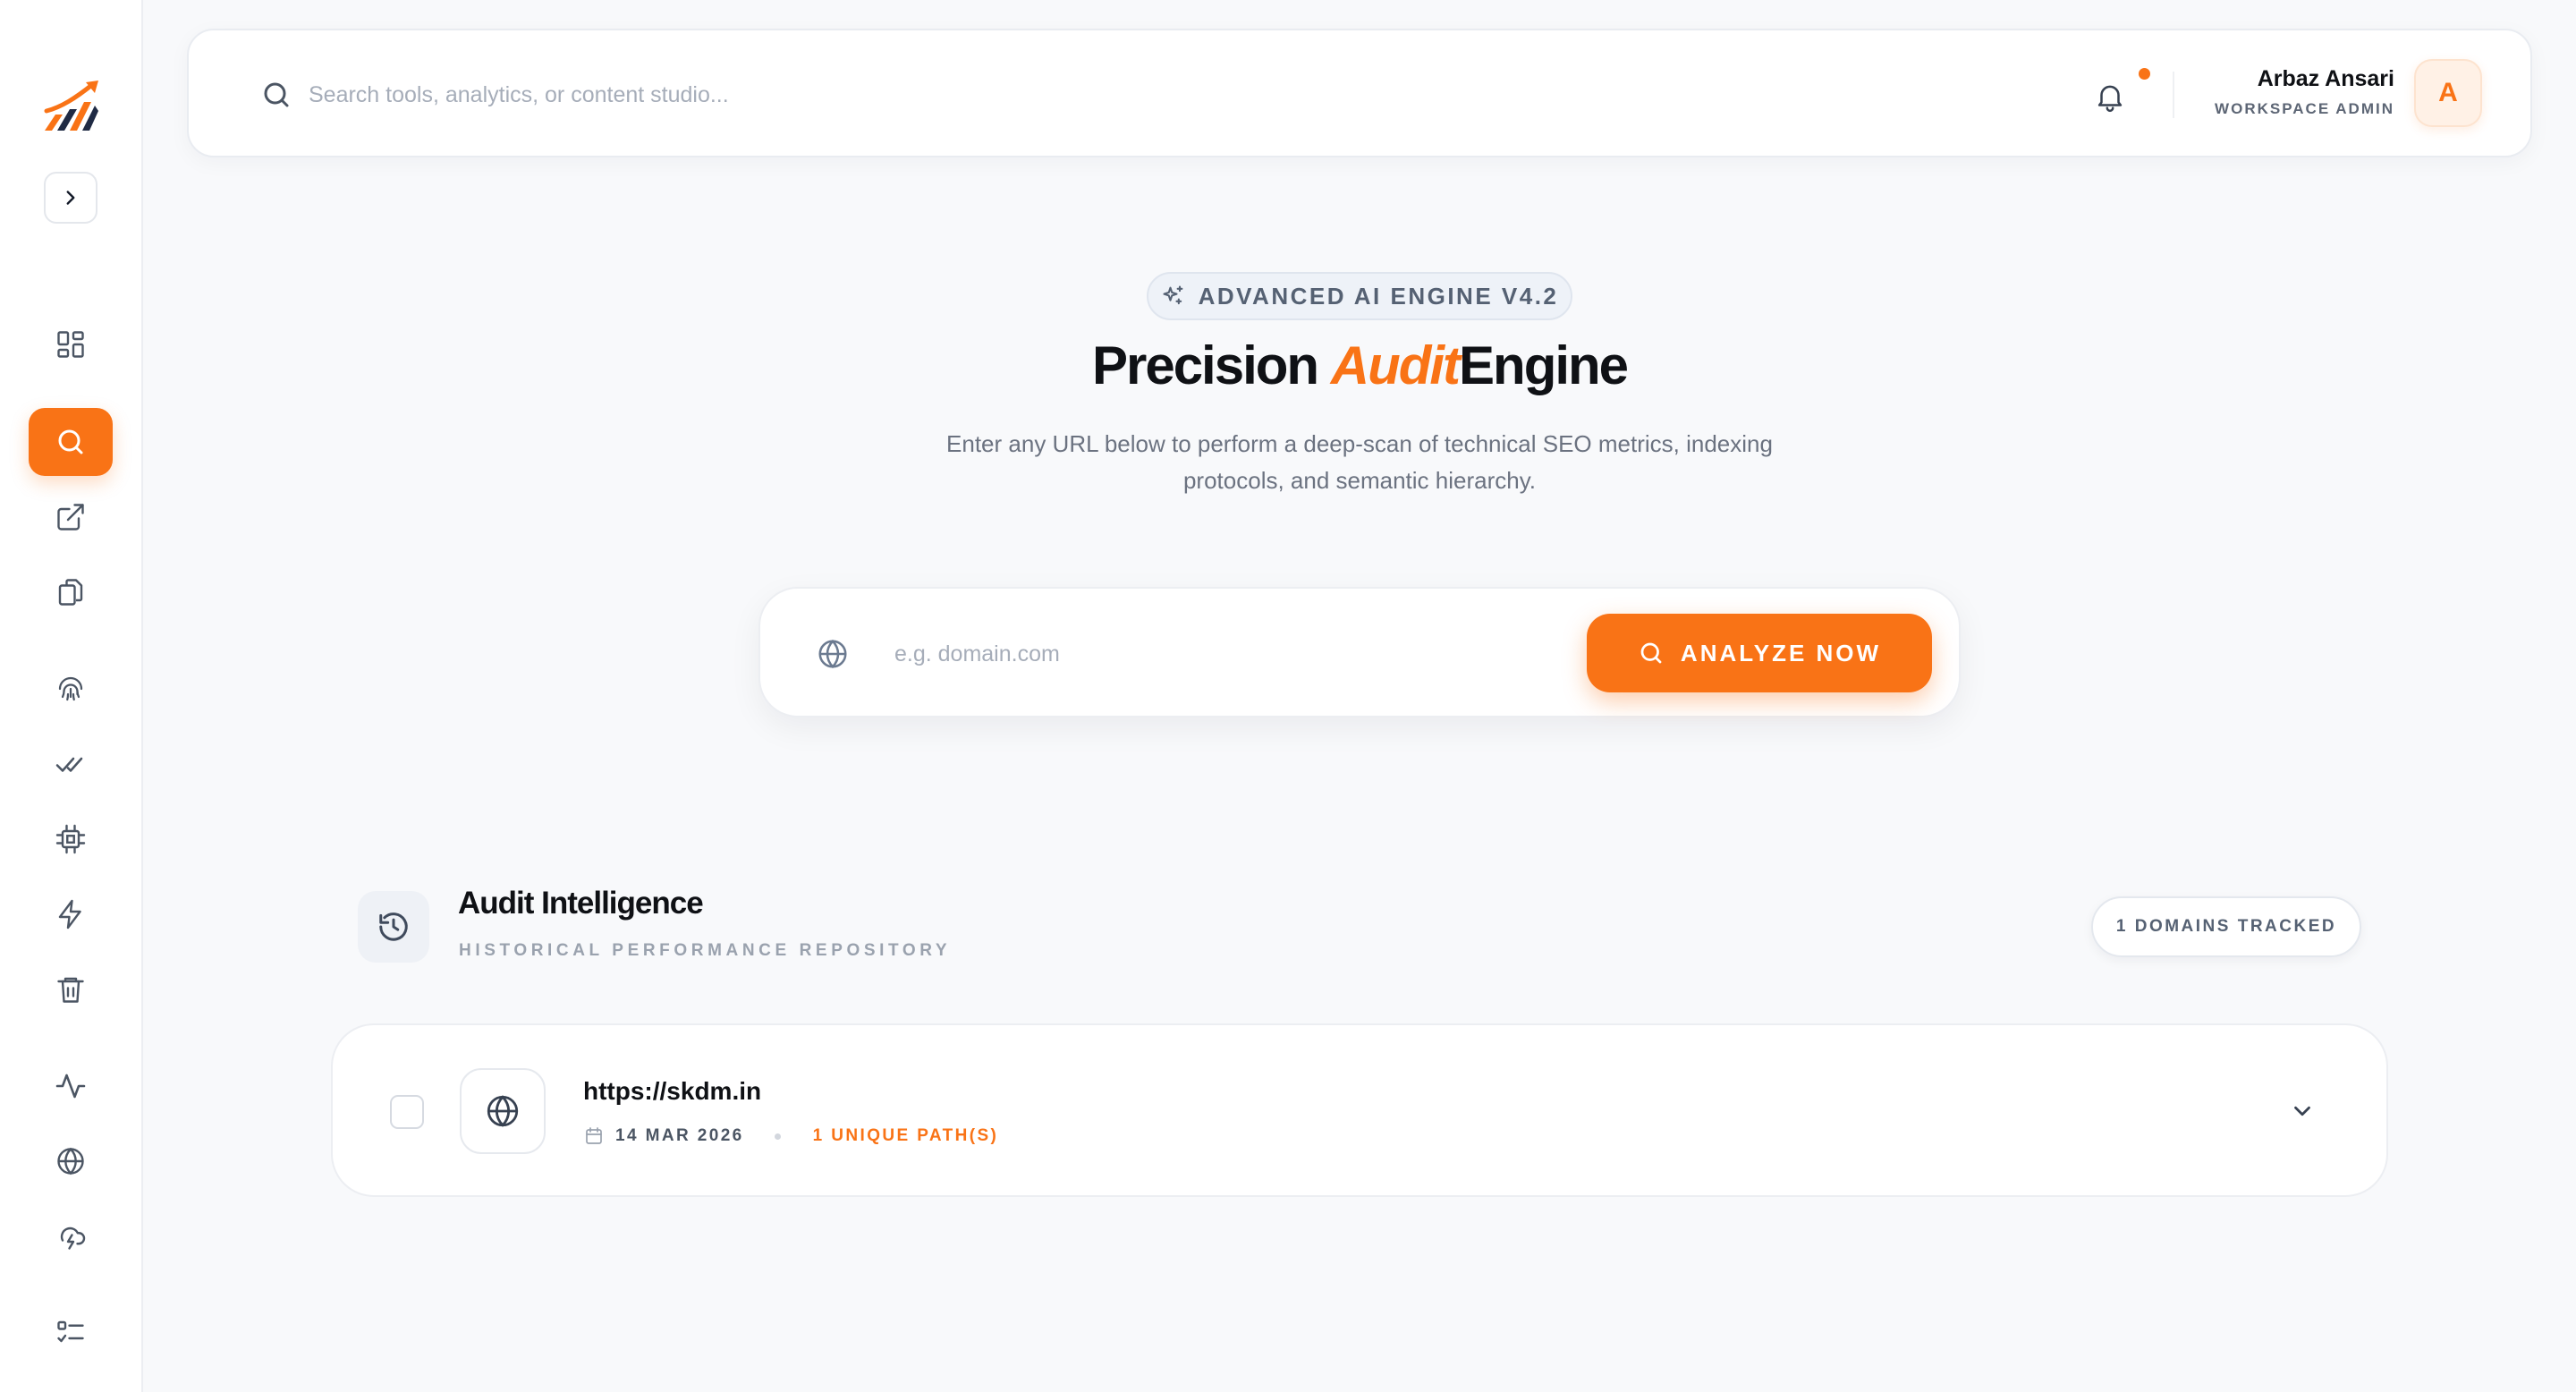 This screenshot has height=1392, width=2576. I want to click on row-expand-button, so click(2302, 1111).